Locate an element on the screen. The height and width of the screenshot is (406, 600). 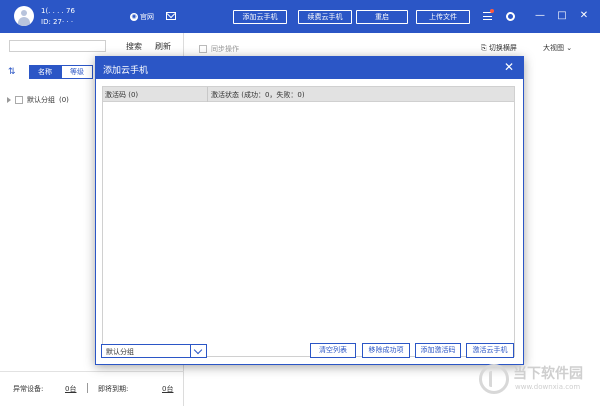
column-activation-code: 激活码 (0) is located at coordinates (122, 95).